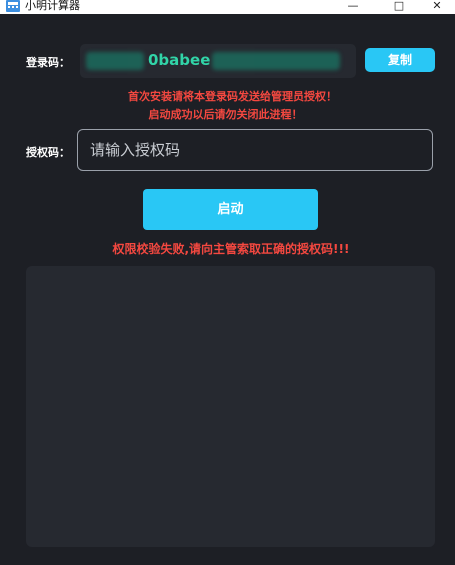 The width and height of the screenshot is (455, 565). I want to click on login-code-field: 0babee, so click(218, 61).